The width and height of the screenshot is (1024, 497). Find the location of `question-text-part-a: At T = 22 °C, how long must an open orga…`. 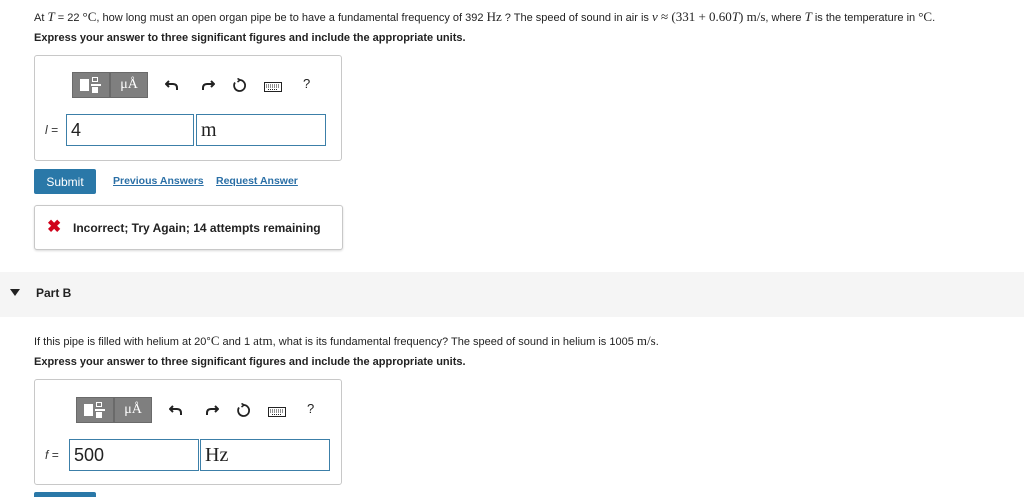

question-text-part-a: At T = 22 °C, how long must an open orga… is located at coordinates (485, 16).